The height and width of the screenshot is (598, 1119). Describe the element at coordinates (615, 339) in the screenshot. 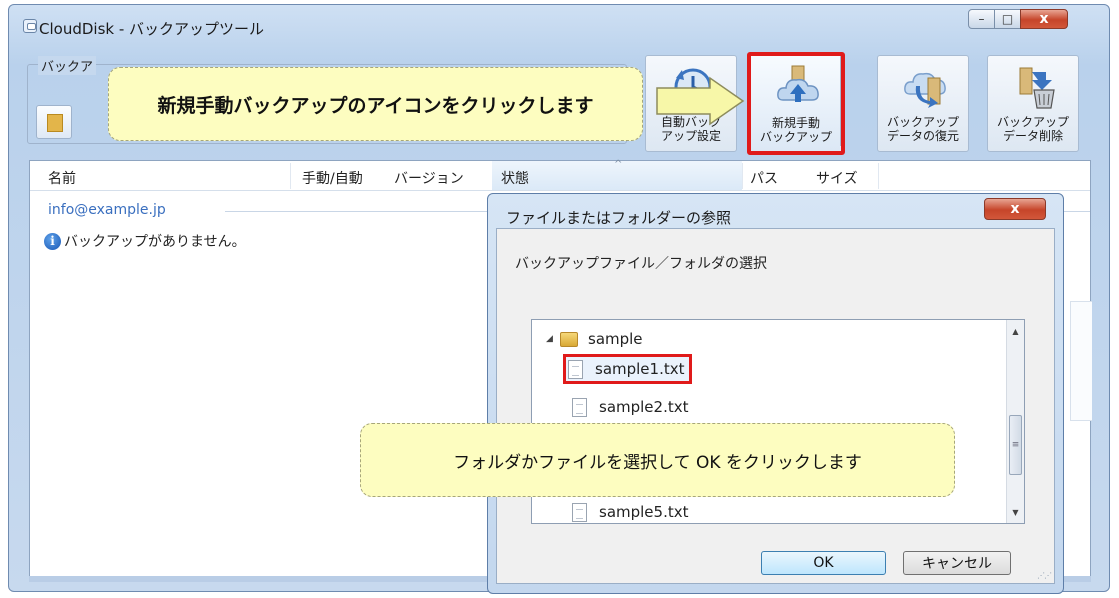

I see `tree-folder-label: sample` at that location.